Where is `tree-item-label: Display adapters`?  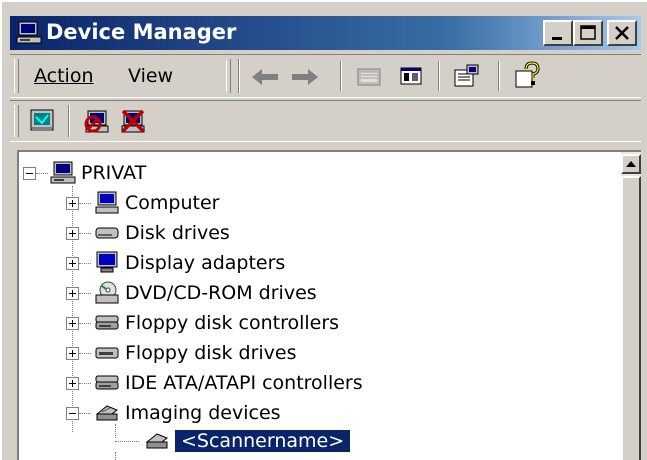 tree-item-label: Display adapters is located at coordinates (205, 263).